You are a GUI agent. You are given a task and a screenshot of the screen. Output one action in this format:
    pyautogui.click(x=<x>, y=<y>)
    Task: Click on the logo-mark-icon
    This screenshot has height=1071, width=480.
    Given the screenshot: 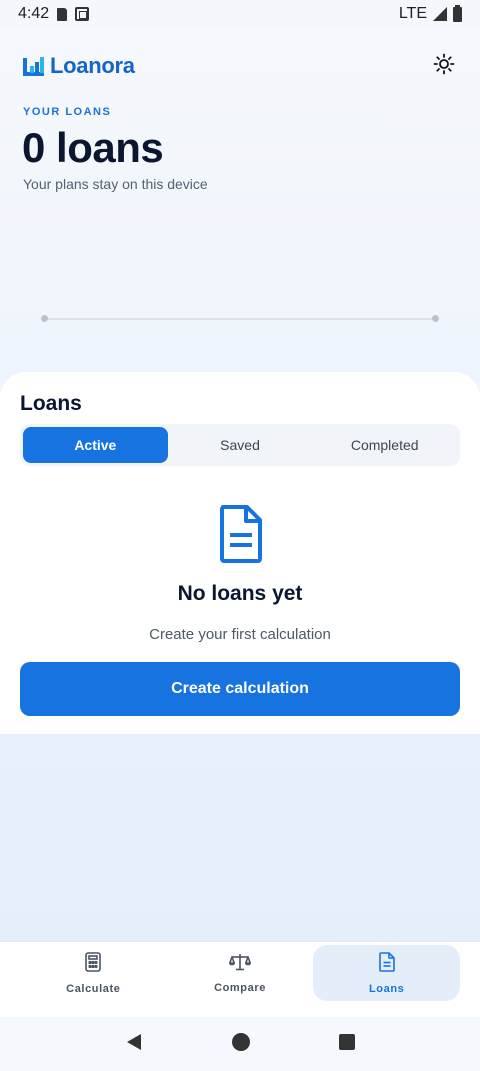 What is the action you would take?
    pyautogui.click(x=34, y=66)
    